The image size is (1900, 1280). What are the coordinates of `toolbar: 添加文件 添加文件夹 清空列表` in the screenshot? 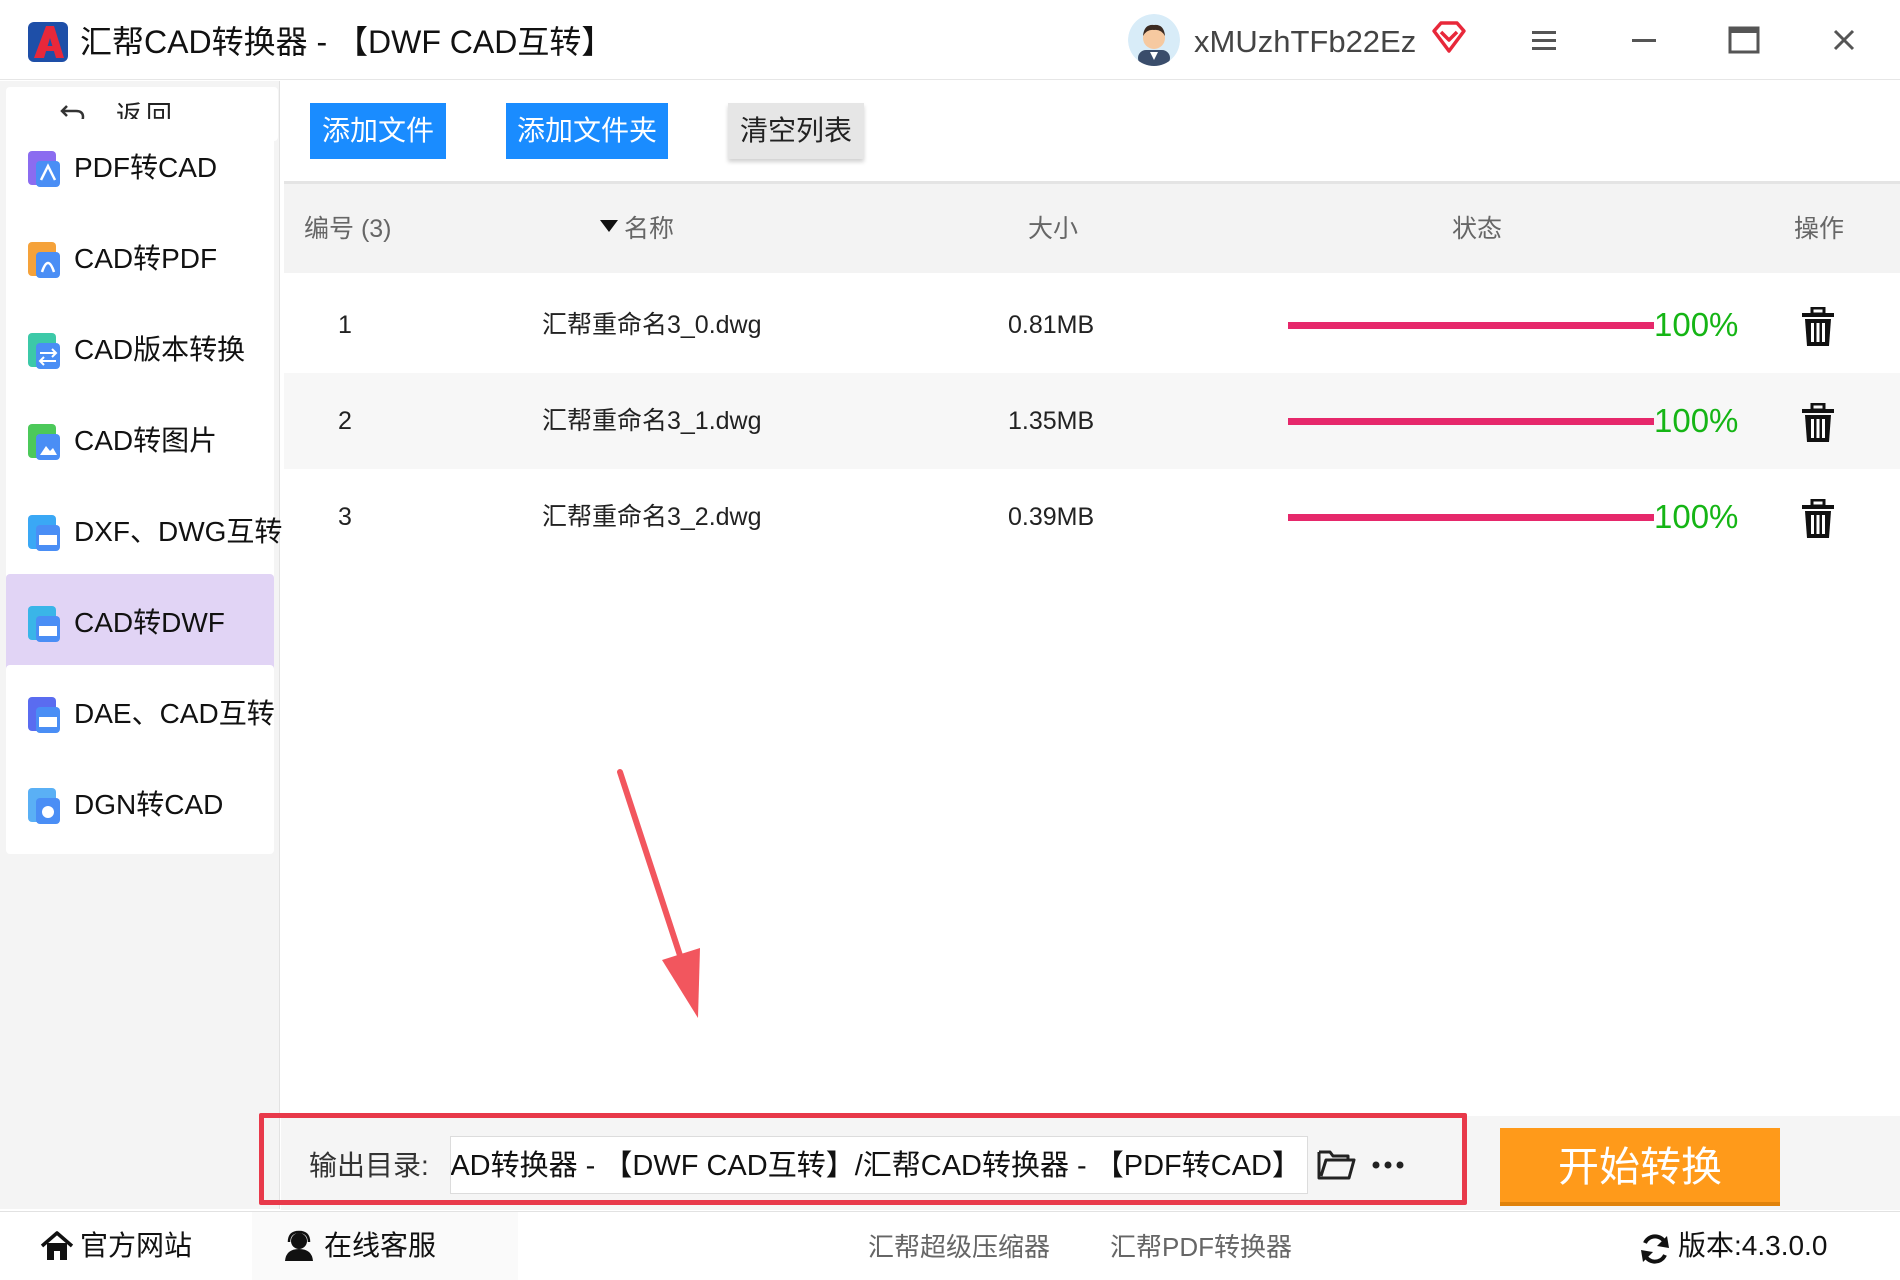 It's located at (1090, 131).